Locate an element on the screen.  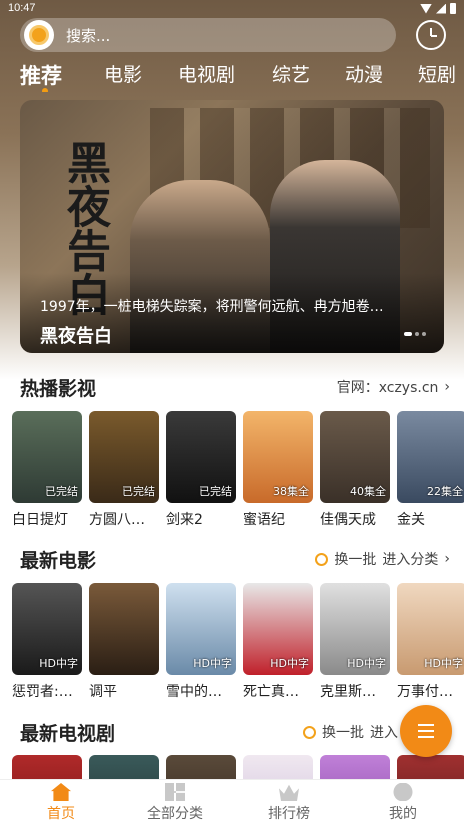
tab-movies: 电影 is located at coordinates (123, 73).